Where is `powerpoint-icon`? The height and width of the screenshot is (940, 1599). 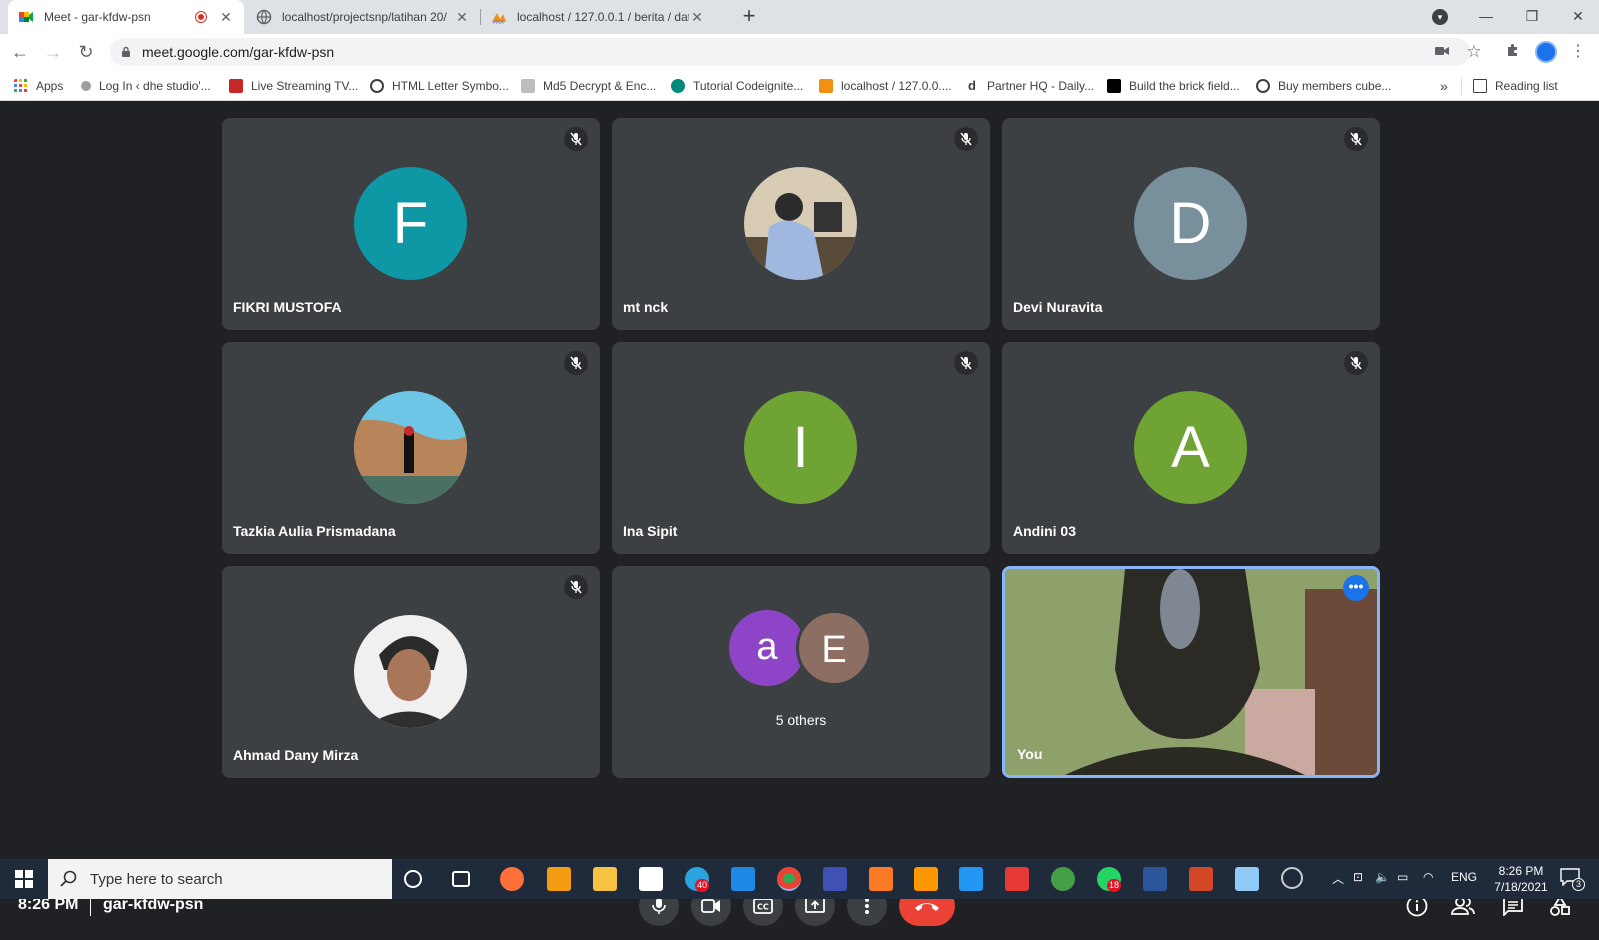 powerpoint-icon is located at coordinates (1201, 879).